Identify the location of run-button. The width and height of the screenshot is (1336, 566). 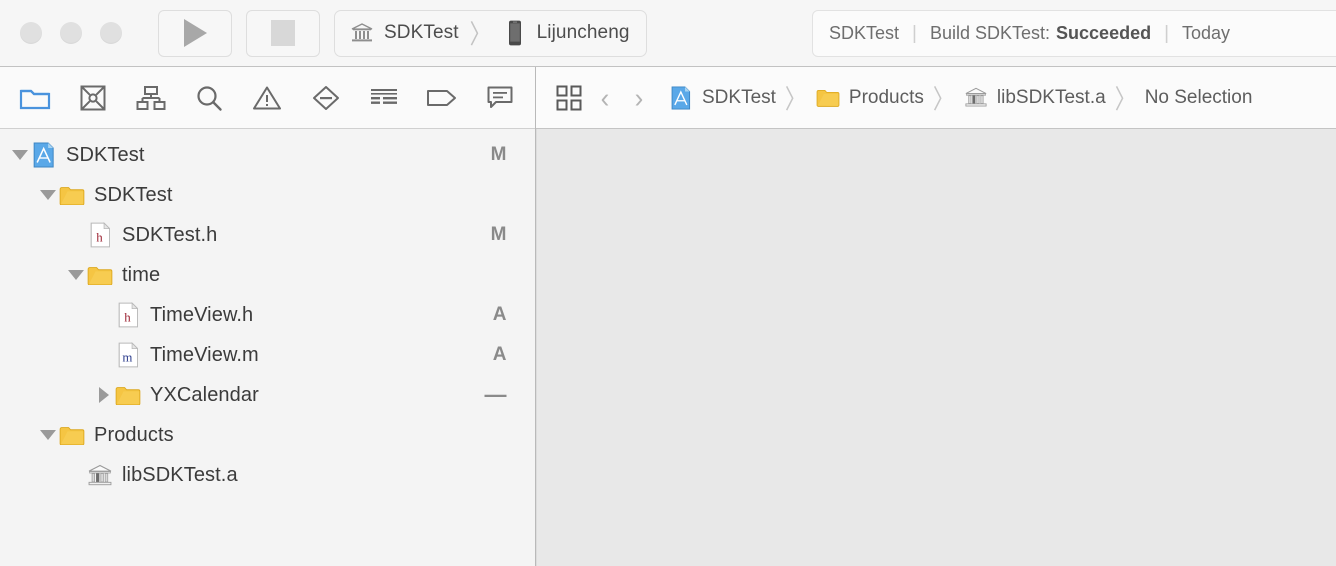
(195, 33).